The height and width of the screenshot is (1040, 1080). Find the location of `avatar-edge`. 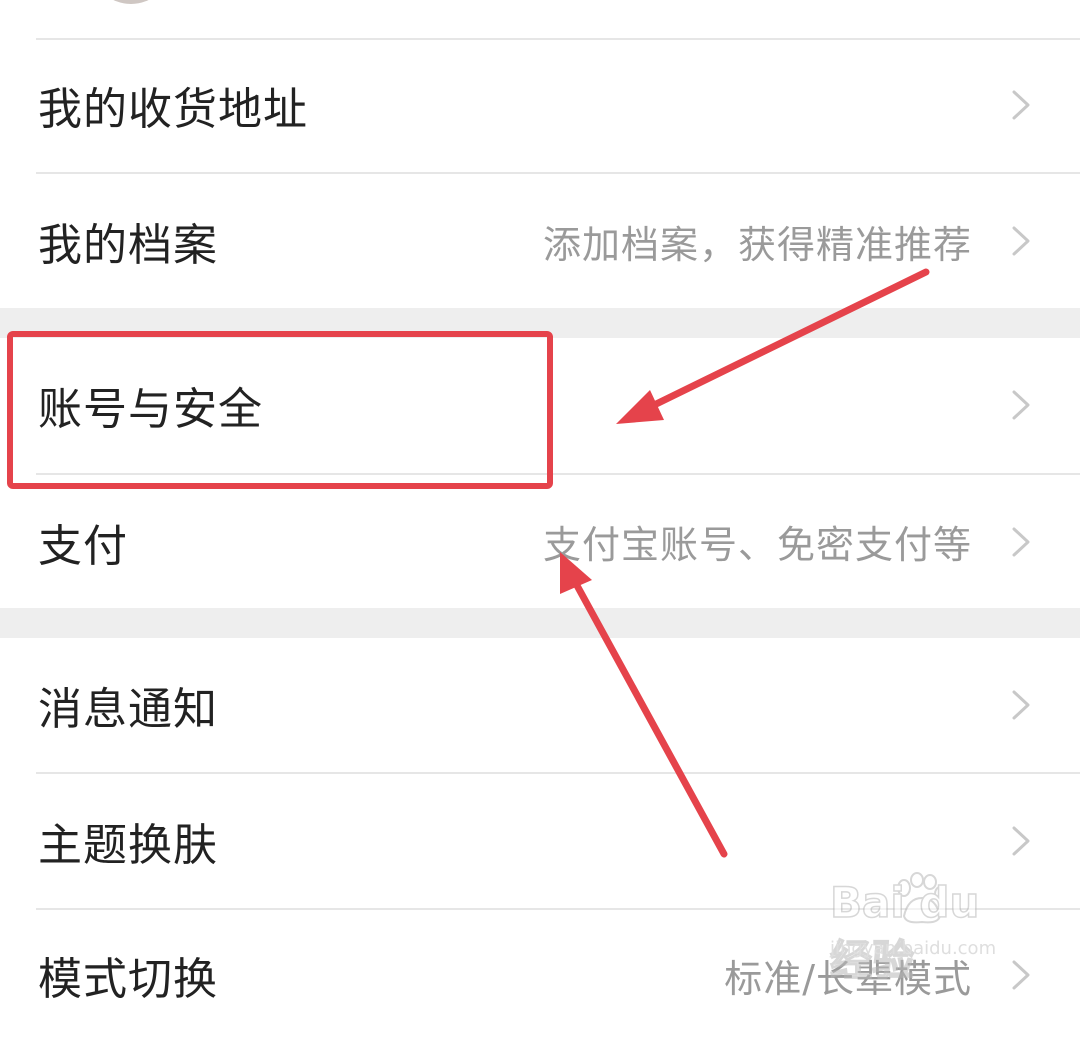

avatar-edge is located at coordinates (131, 2).